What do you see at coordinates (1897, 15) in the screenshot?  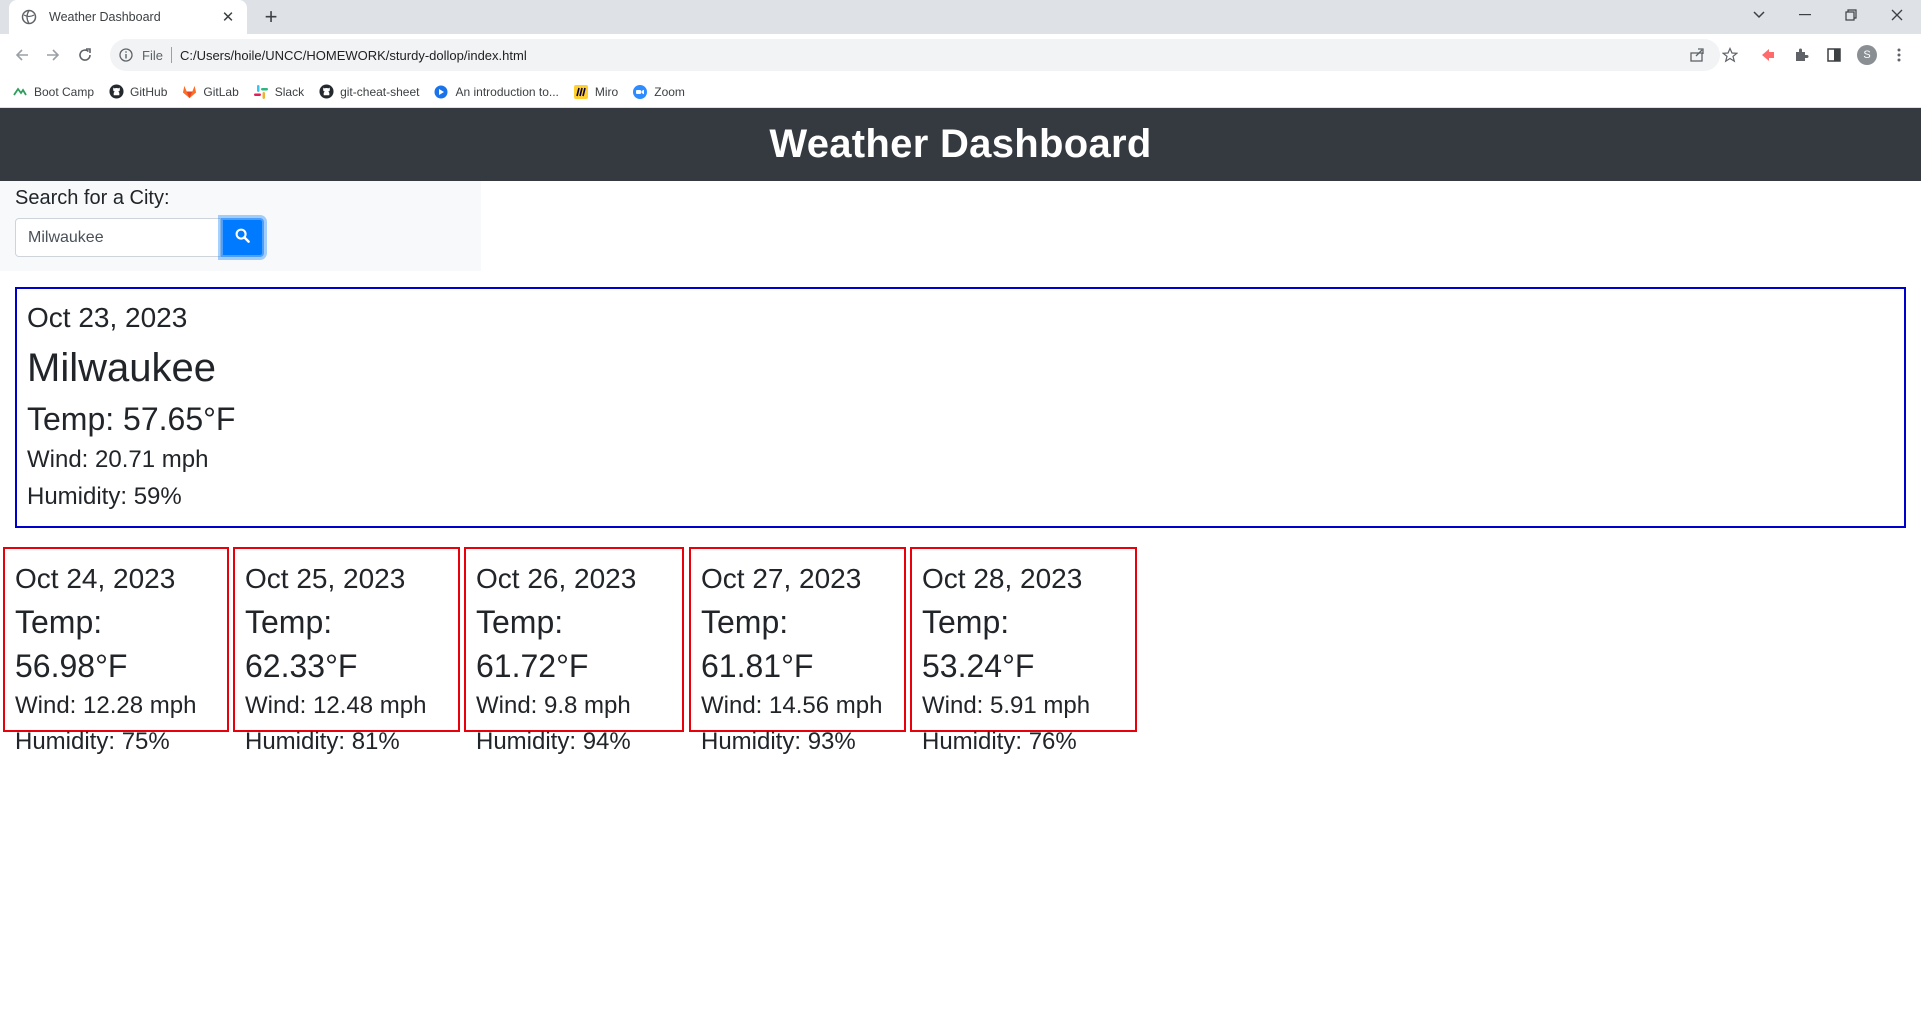 I see `close-window-icon` at bounding box center [1897, 15].